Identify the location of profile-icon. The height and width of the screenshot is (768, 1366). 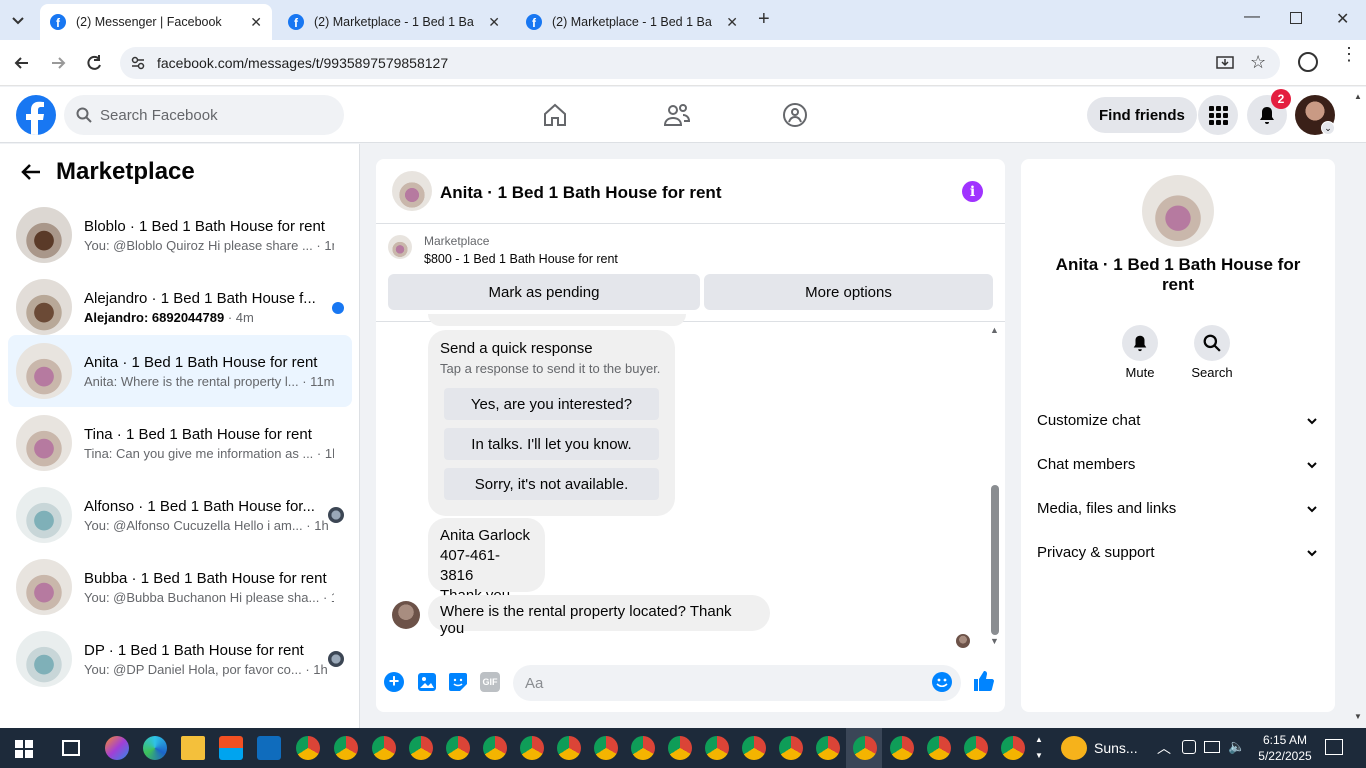
(1308, 62).